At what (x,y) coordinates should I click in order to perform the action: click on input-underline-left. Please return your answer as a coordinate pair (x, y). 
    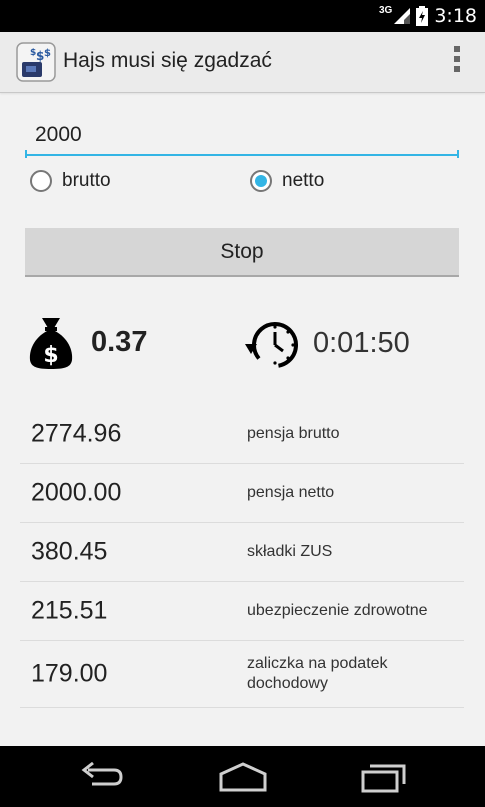
    Looking at the image, I should click on (26, 154).